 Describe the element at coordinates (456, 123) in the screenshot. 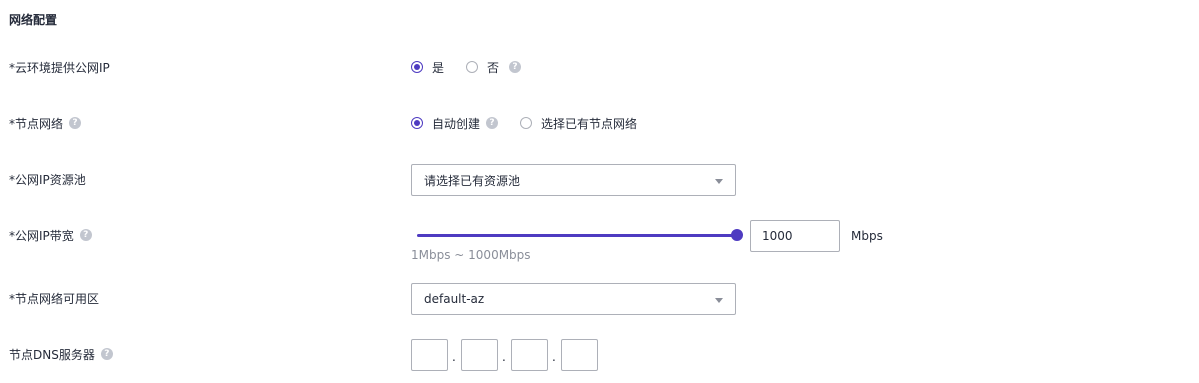

I see `node-network-option-auto-label: 自动创建` at that location.